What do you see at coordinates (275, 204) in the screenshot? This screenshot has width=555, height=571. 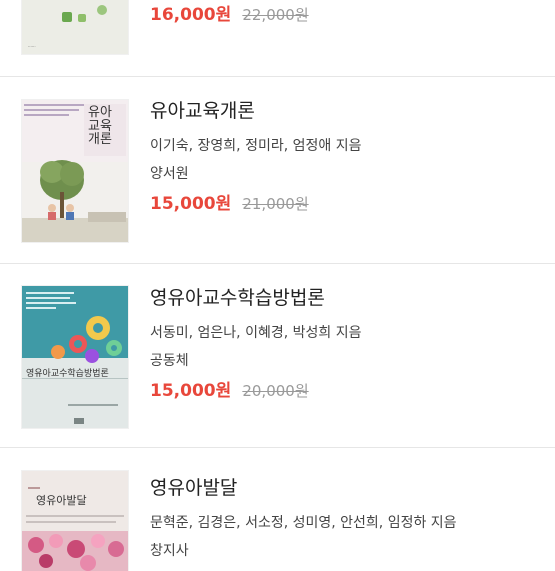 I see `original-price: 21,000원` at bounding box center [275, 204].